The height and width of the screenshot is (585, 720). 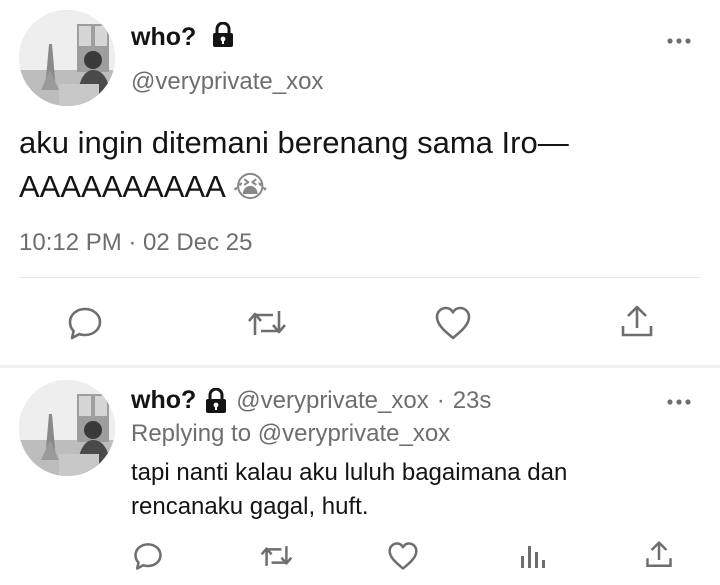 I want to click on tweet-timestamp: 10:12 PM · 02 Dec 25, so click(x=135, y=243).